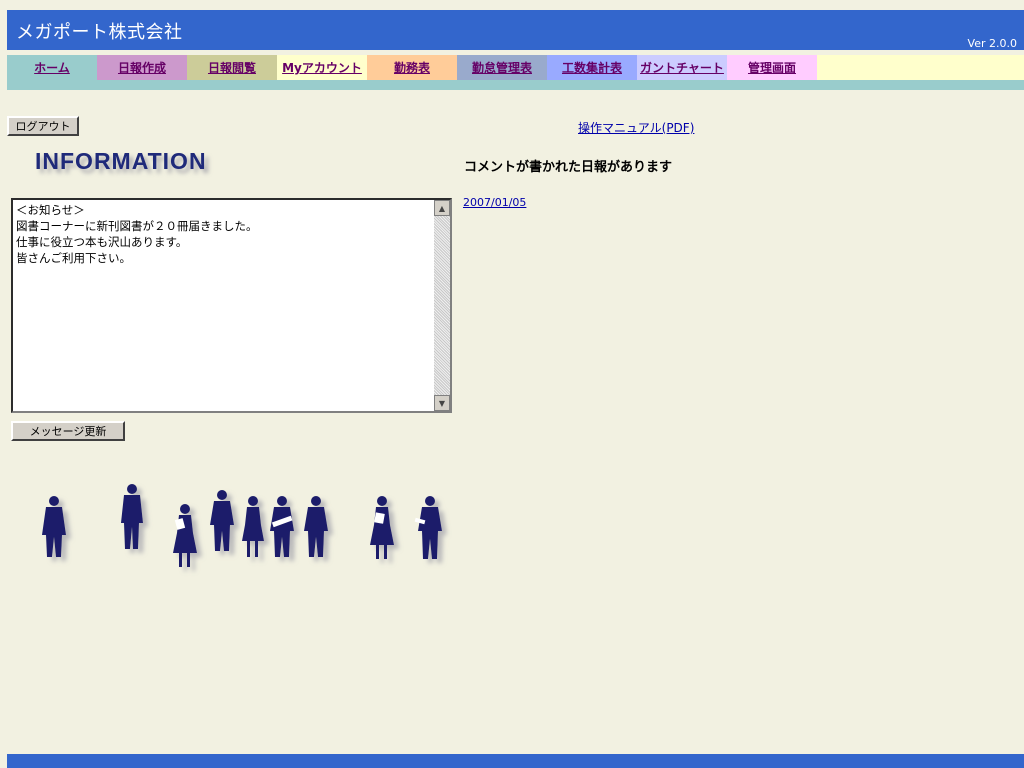 Image resolution: width=1024 pixels, height=768 pixels. I want to click on nav-create-report: 日報作成, so click(142, 67).